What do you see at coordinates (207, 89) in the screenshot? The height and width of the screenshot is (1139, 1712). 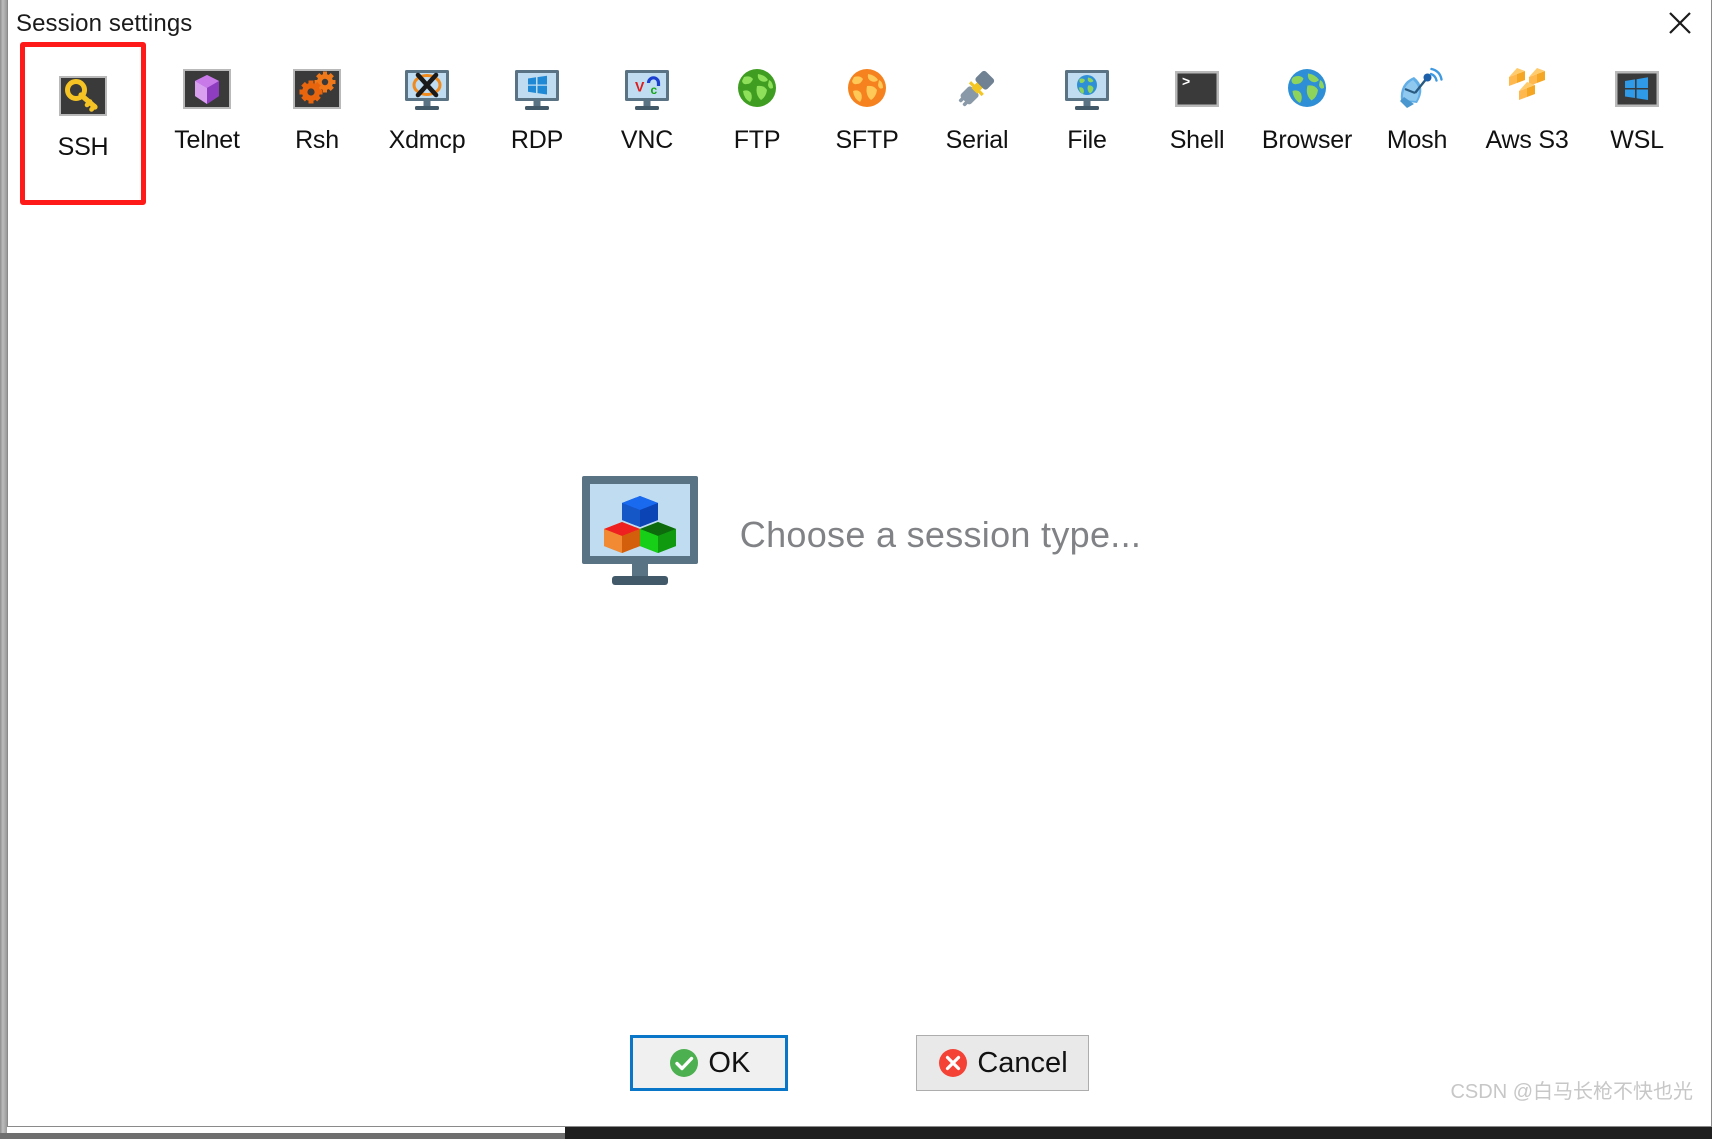 I see `gem-icon` at bounding box center [207, 89].